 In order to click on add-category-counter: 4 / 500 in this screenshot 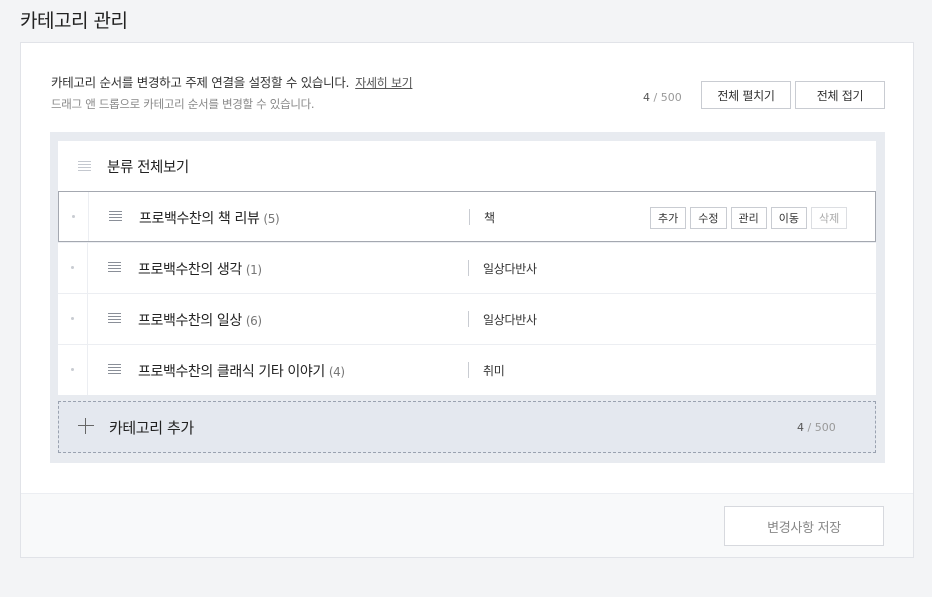, I will do `click(816, 427)`.